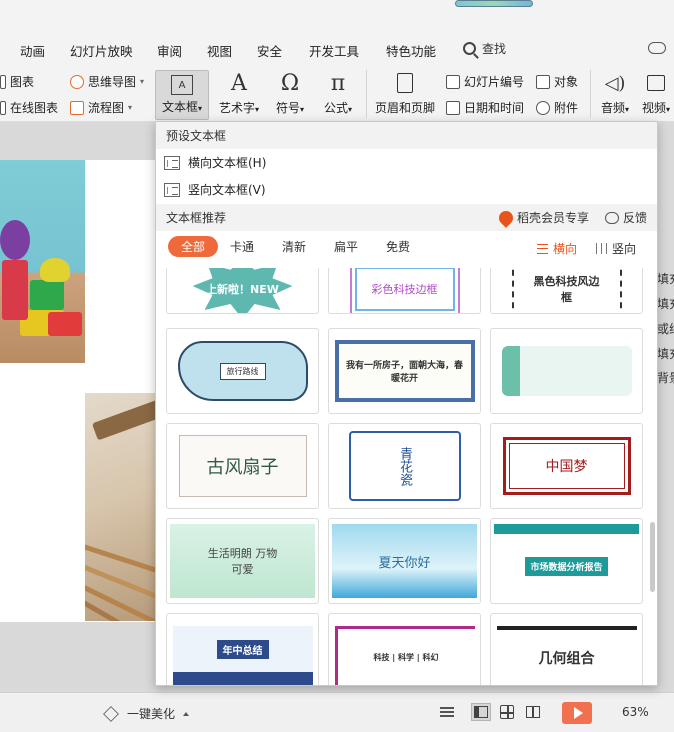 Image resolution: width=674 pixels, height=732 pixels. I want to click on template-card: 年中总结, so click(242, 649).